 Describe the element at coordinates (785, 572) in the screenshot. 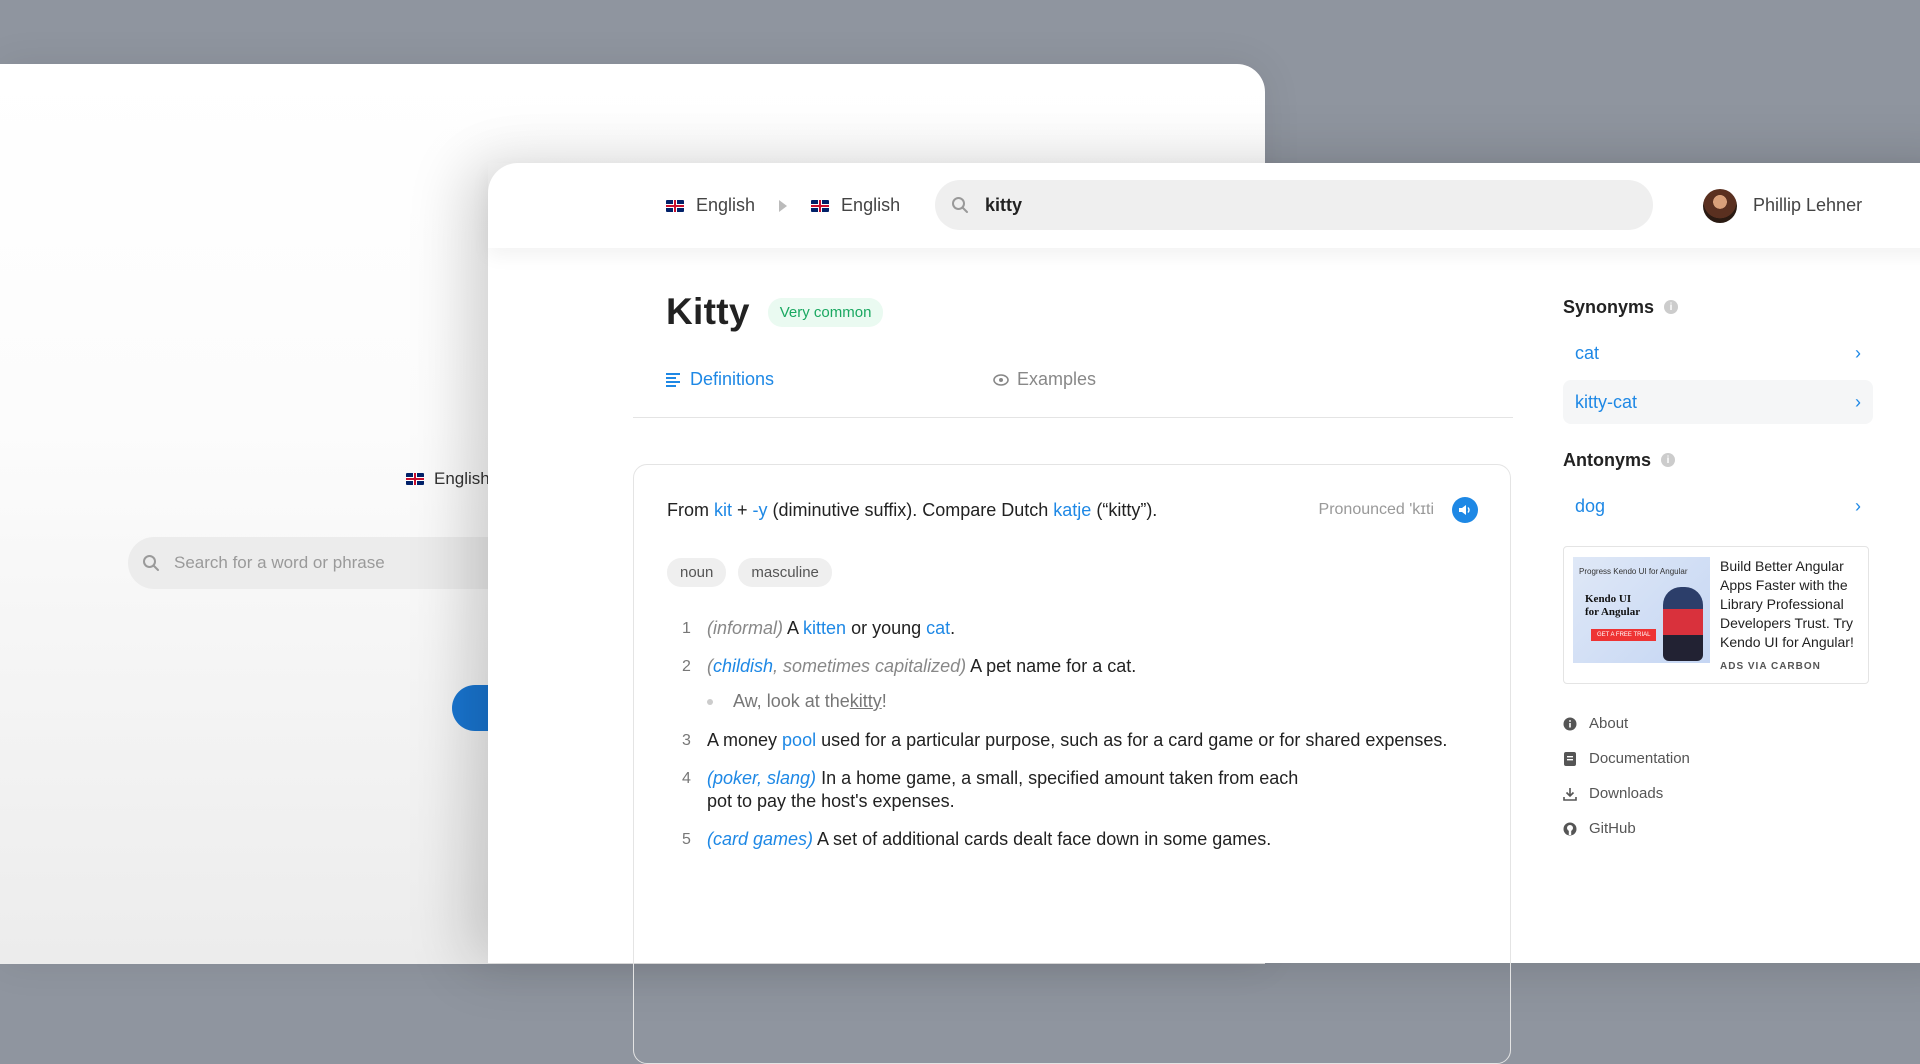

I see `tag-gender: masculine` at that location.